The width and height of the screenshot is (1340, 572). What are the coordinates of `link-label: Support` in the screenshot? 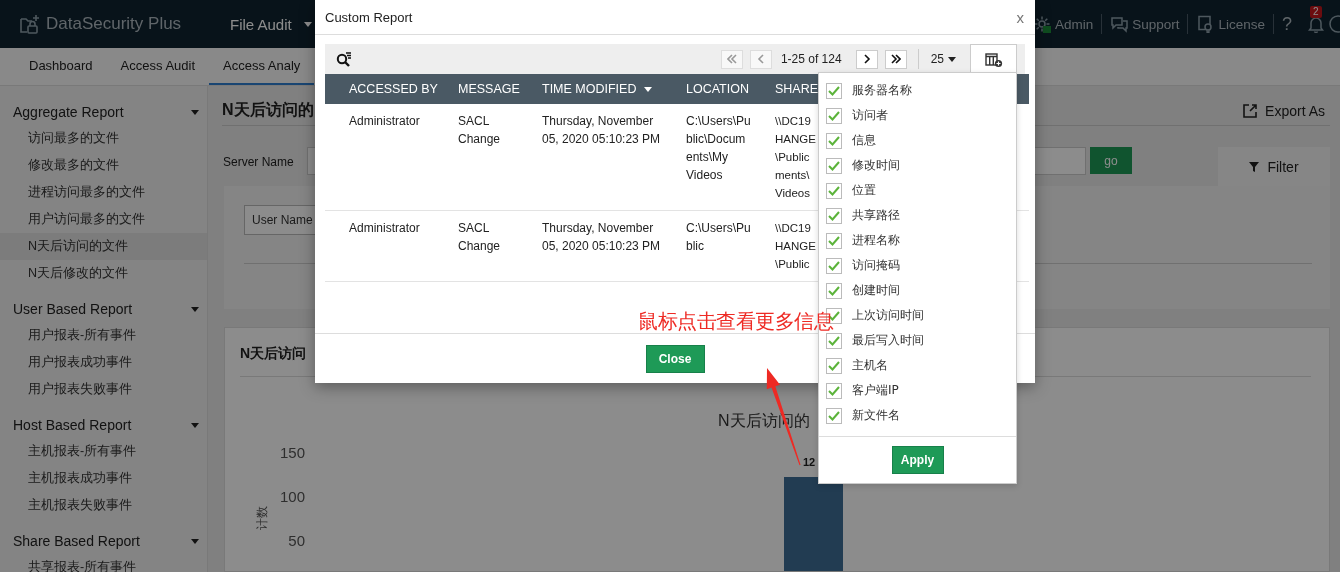 It's located at (1156, 24).